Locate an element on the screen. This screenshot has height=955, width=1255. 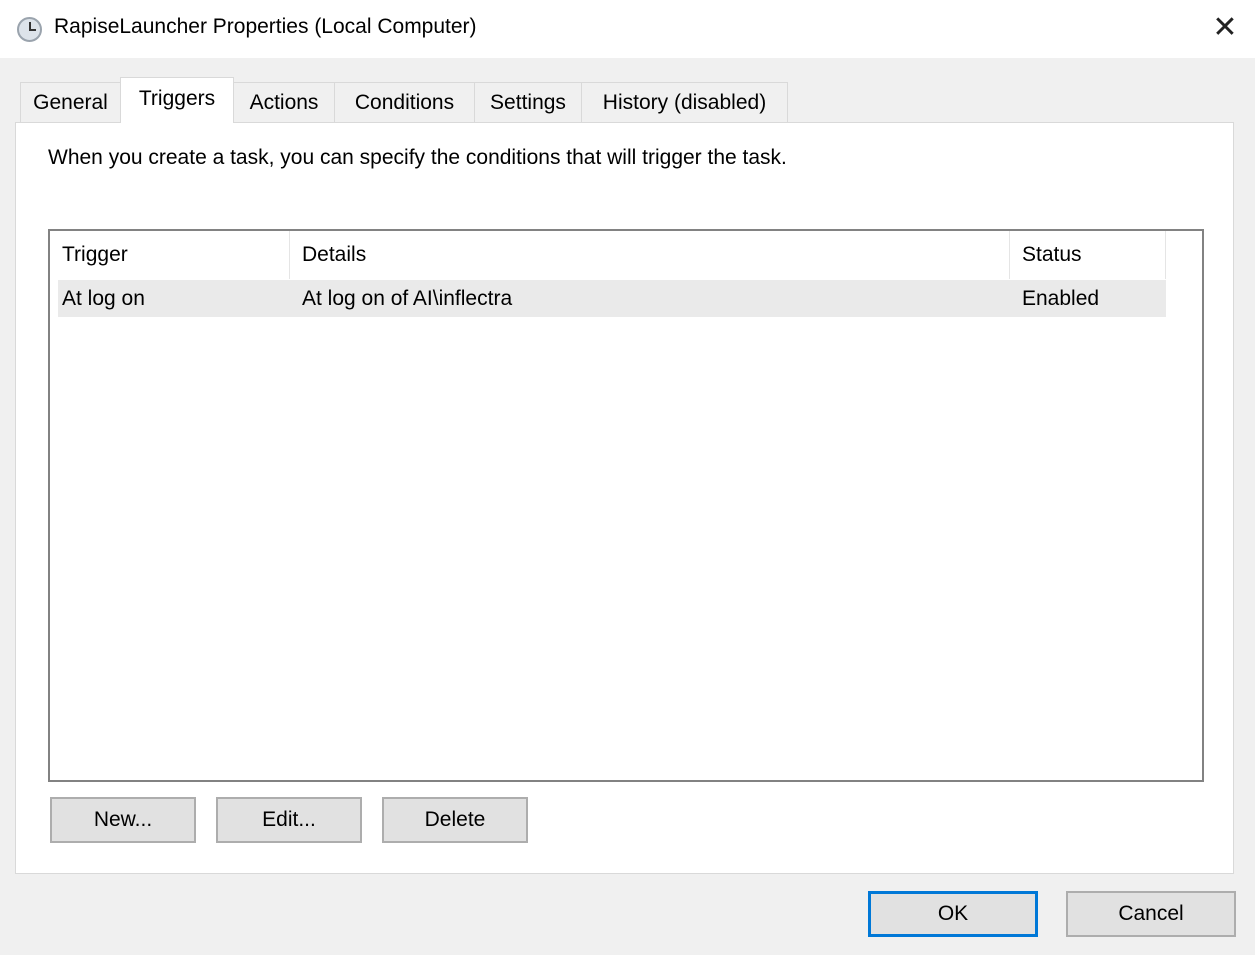
column-header-trigger: Trigger is located at coordinates (170, 255).